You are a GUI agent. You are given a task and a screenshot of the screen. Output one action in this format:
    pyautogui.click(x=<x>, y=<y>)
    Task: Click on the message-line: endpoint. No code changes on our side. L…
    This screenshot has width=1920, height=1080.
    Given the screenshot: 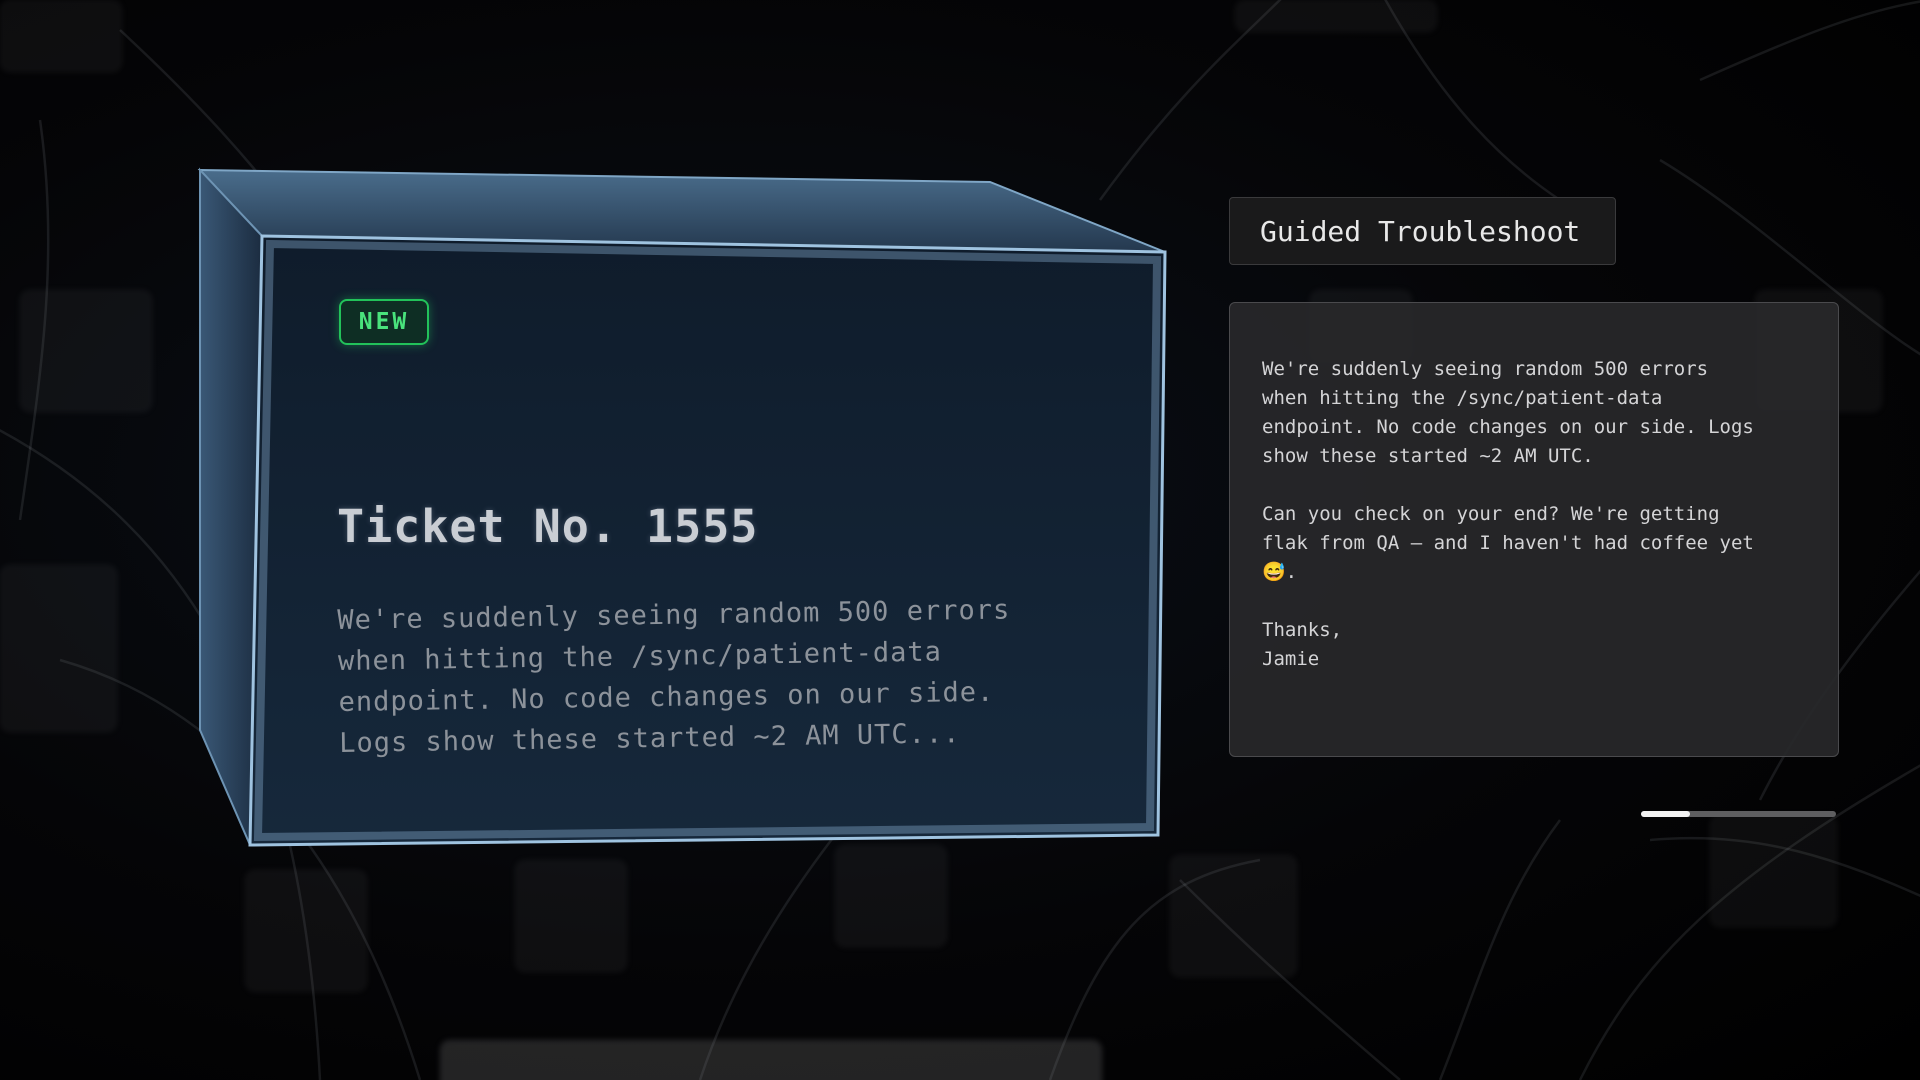 What is the action you would take?
    pyautogui.click(x=1508, y=427)
    